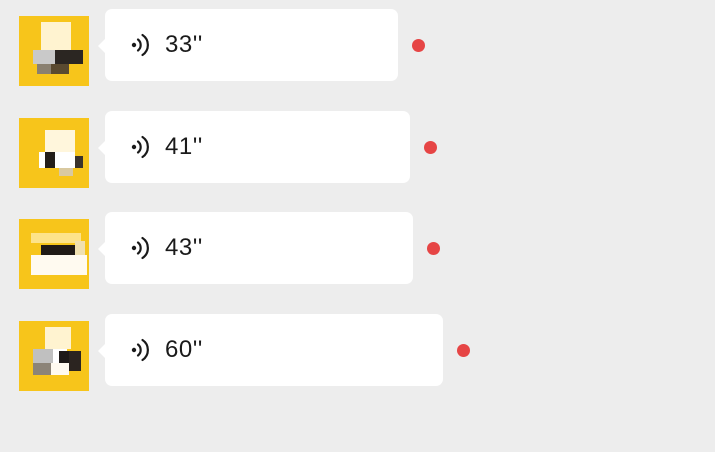 This screenshot has width=715, height=452. Describe the element at coordinates (184, 44) in the screenshot. I see `voice-duration: 33''` at that location.